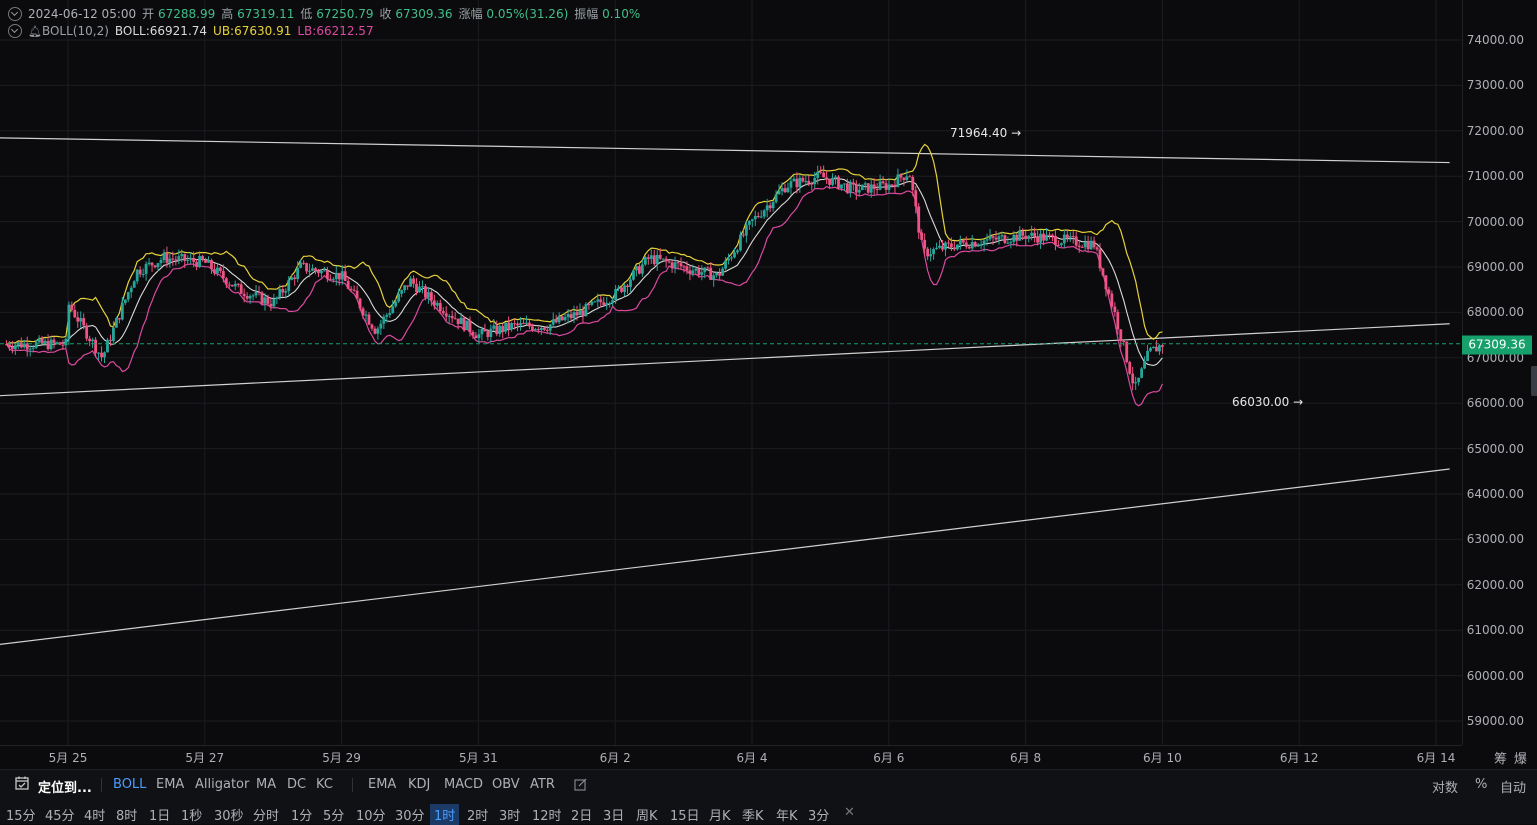  What do you see at coordinates (527, 14) in the screenshot?
I see `change-value: 0.05%(31.26)` at bounding box center [527, 14].